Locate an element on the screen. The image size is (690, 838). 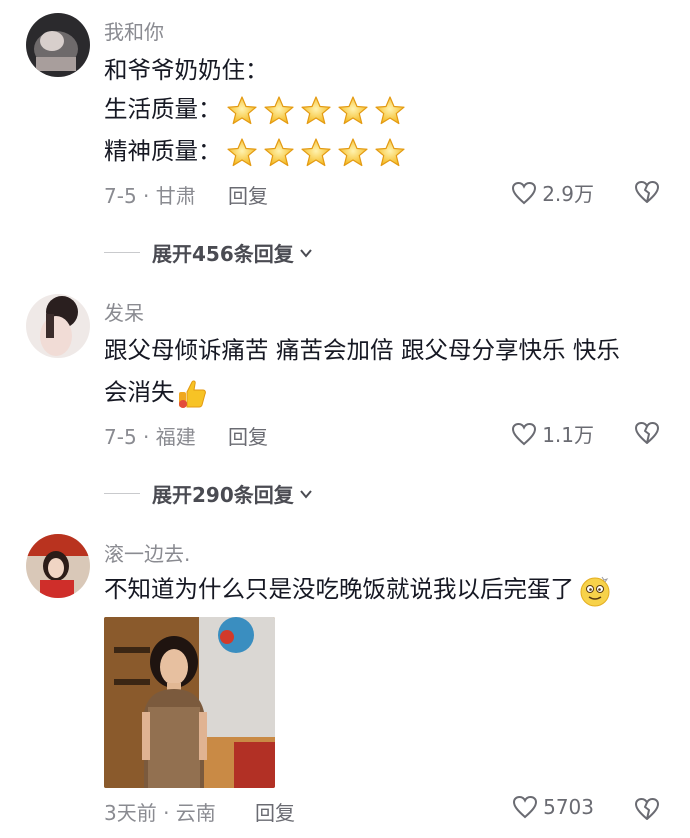
comment-text: 会消失 is located at coordinates (139, 392).